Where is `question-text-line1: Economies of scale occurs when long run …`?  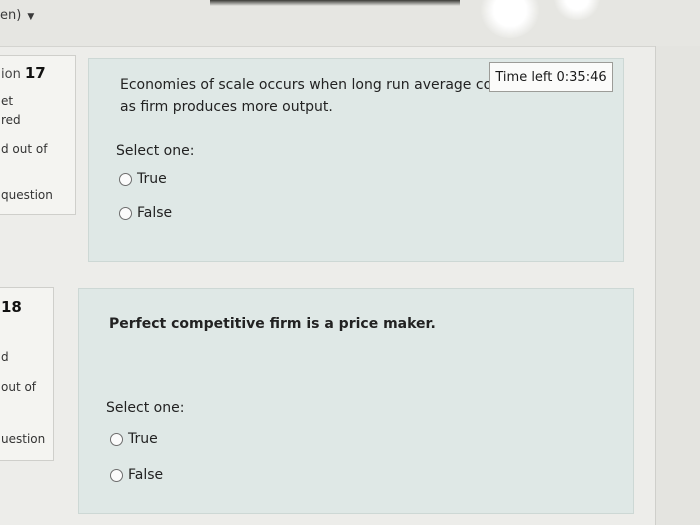 question-text-line1: Economies of scale occurs when long run … is located at coordinates (306, 85).